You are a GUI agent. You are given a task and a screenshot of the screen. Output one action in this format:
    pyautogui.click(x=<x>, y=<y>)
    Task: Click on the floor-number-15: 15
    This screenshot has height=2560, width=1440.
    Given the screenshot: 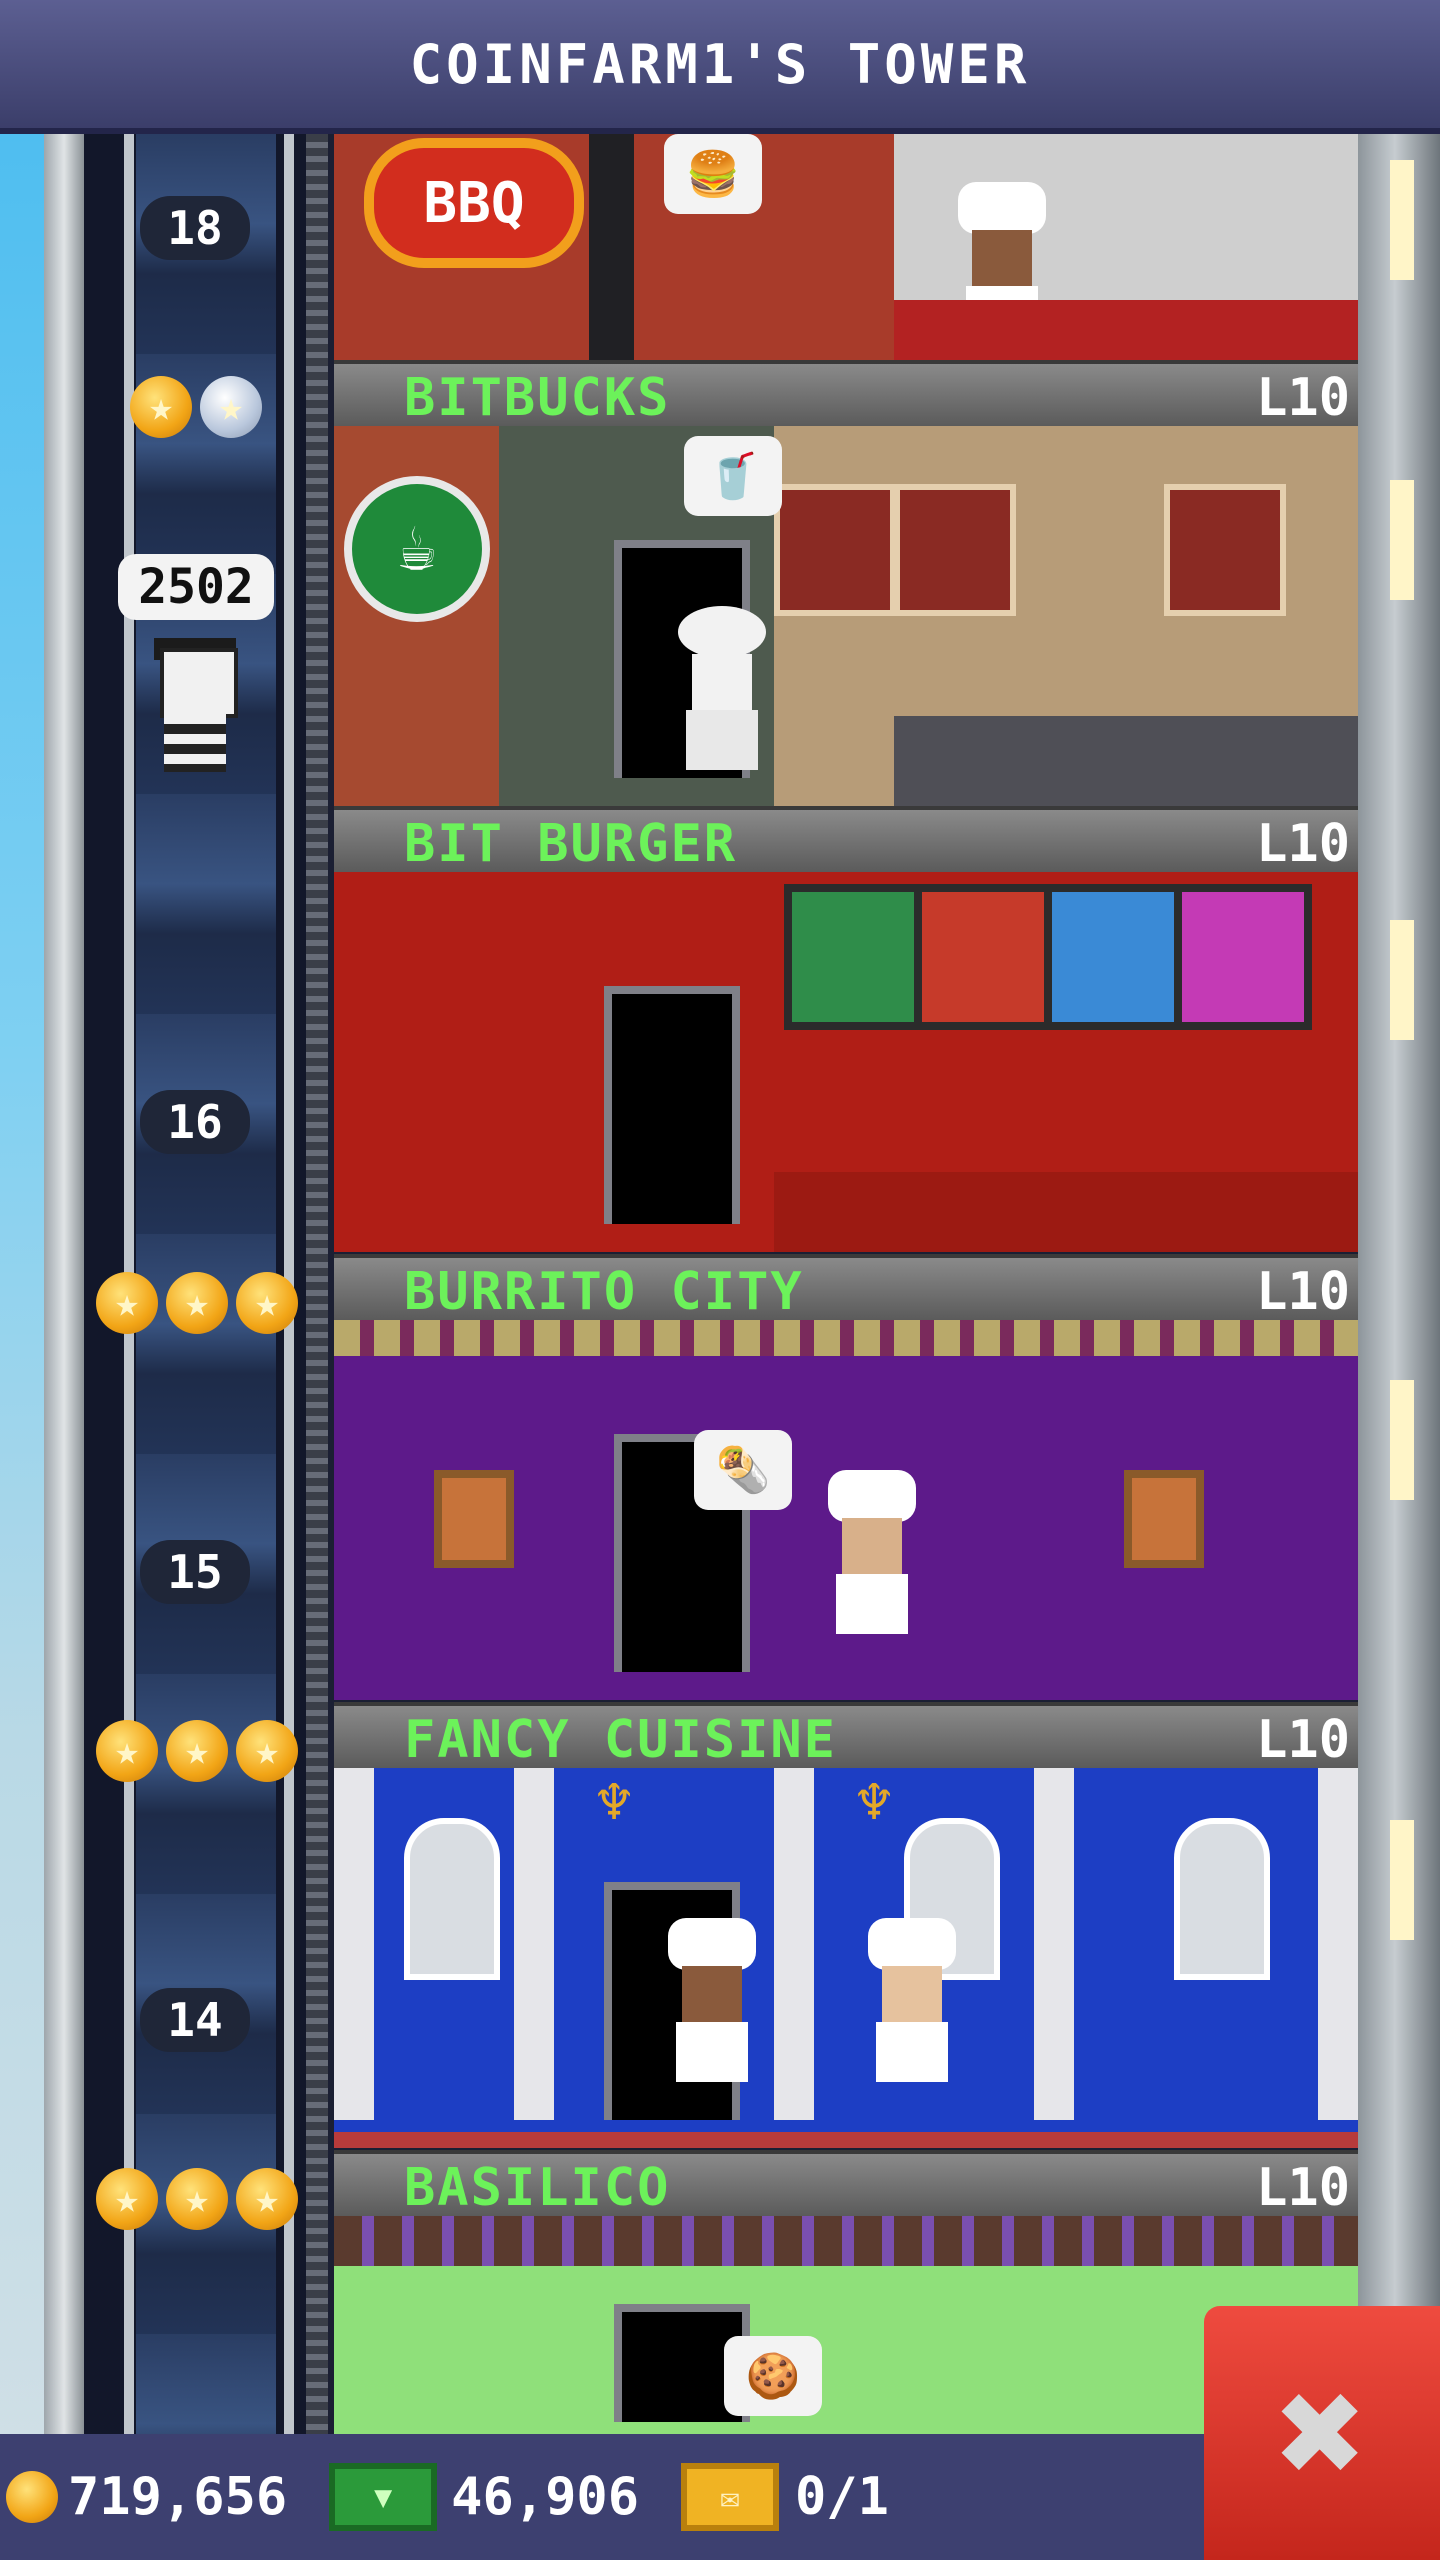 What is the action you would take?
    pyautogui.click(x=195, y=1572)
    